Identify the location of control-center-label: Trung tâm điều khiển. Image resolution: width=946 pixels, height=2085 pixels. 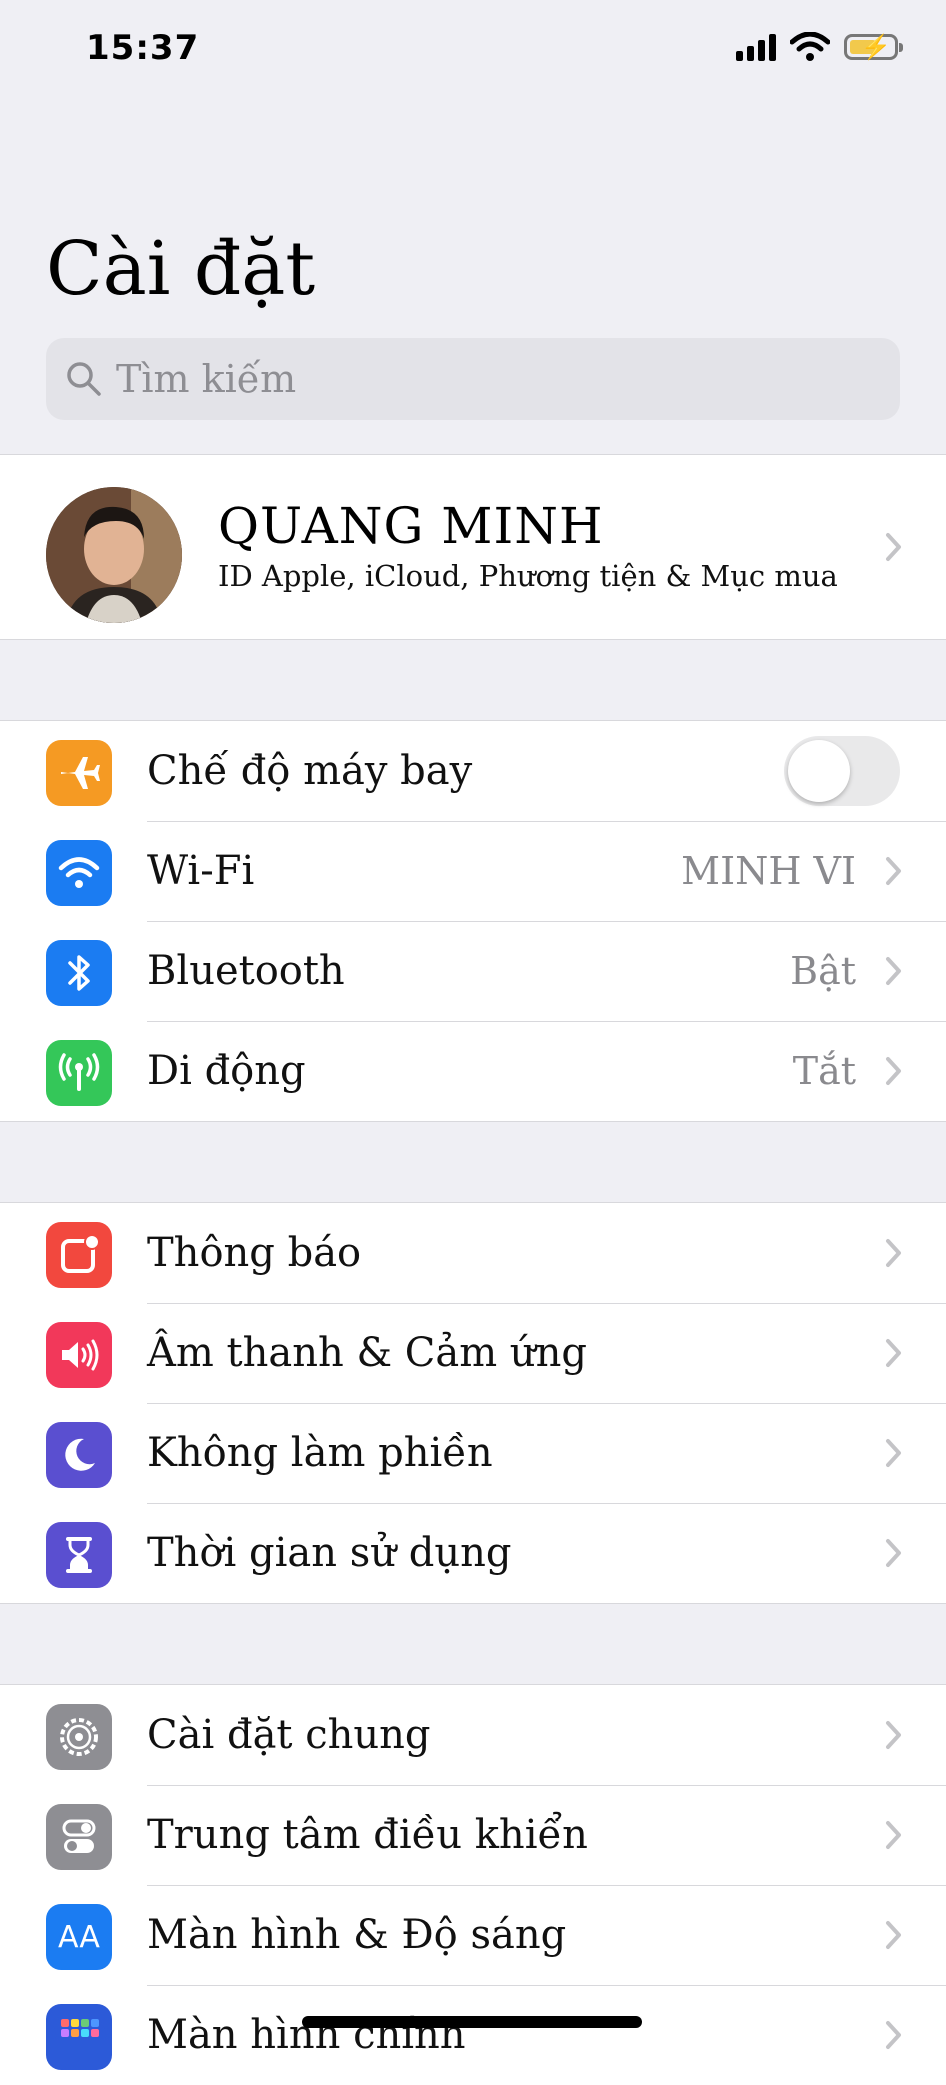
(367, 1835).